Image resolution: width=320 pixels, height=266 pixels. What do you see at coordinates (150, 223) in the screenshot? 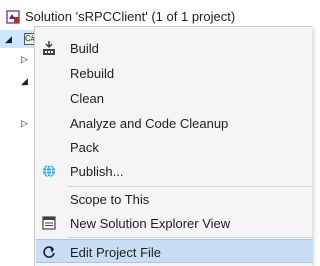
I see `menu-item-label: New Solution Explorer View` at bounding box center [150, 223].